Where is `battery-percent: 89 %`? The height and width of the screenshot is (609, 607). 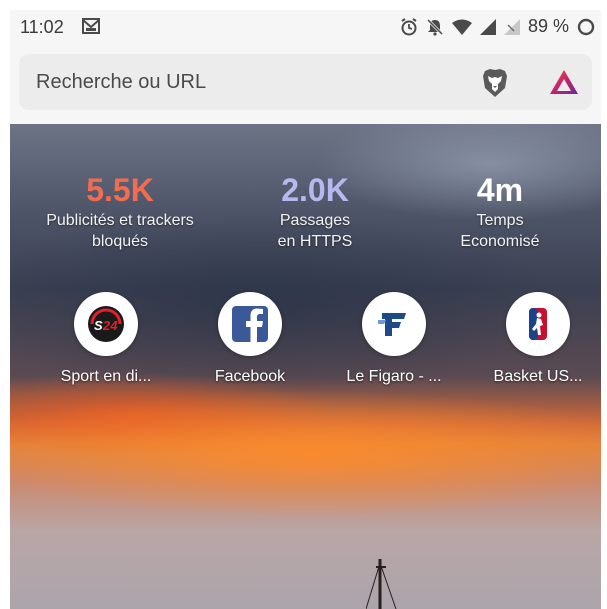 battery-percent: 89 % is located at coordinates (548, 26).